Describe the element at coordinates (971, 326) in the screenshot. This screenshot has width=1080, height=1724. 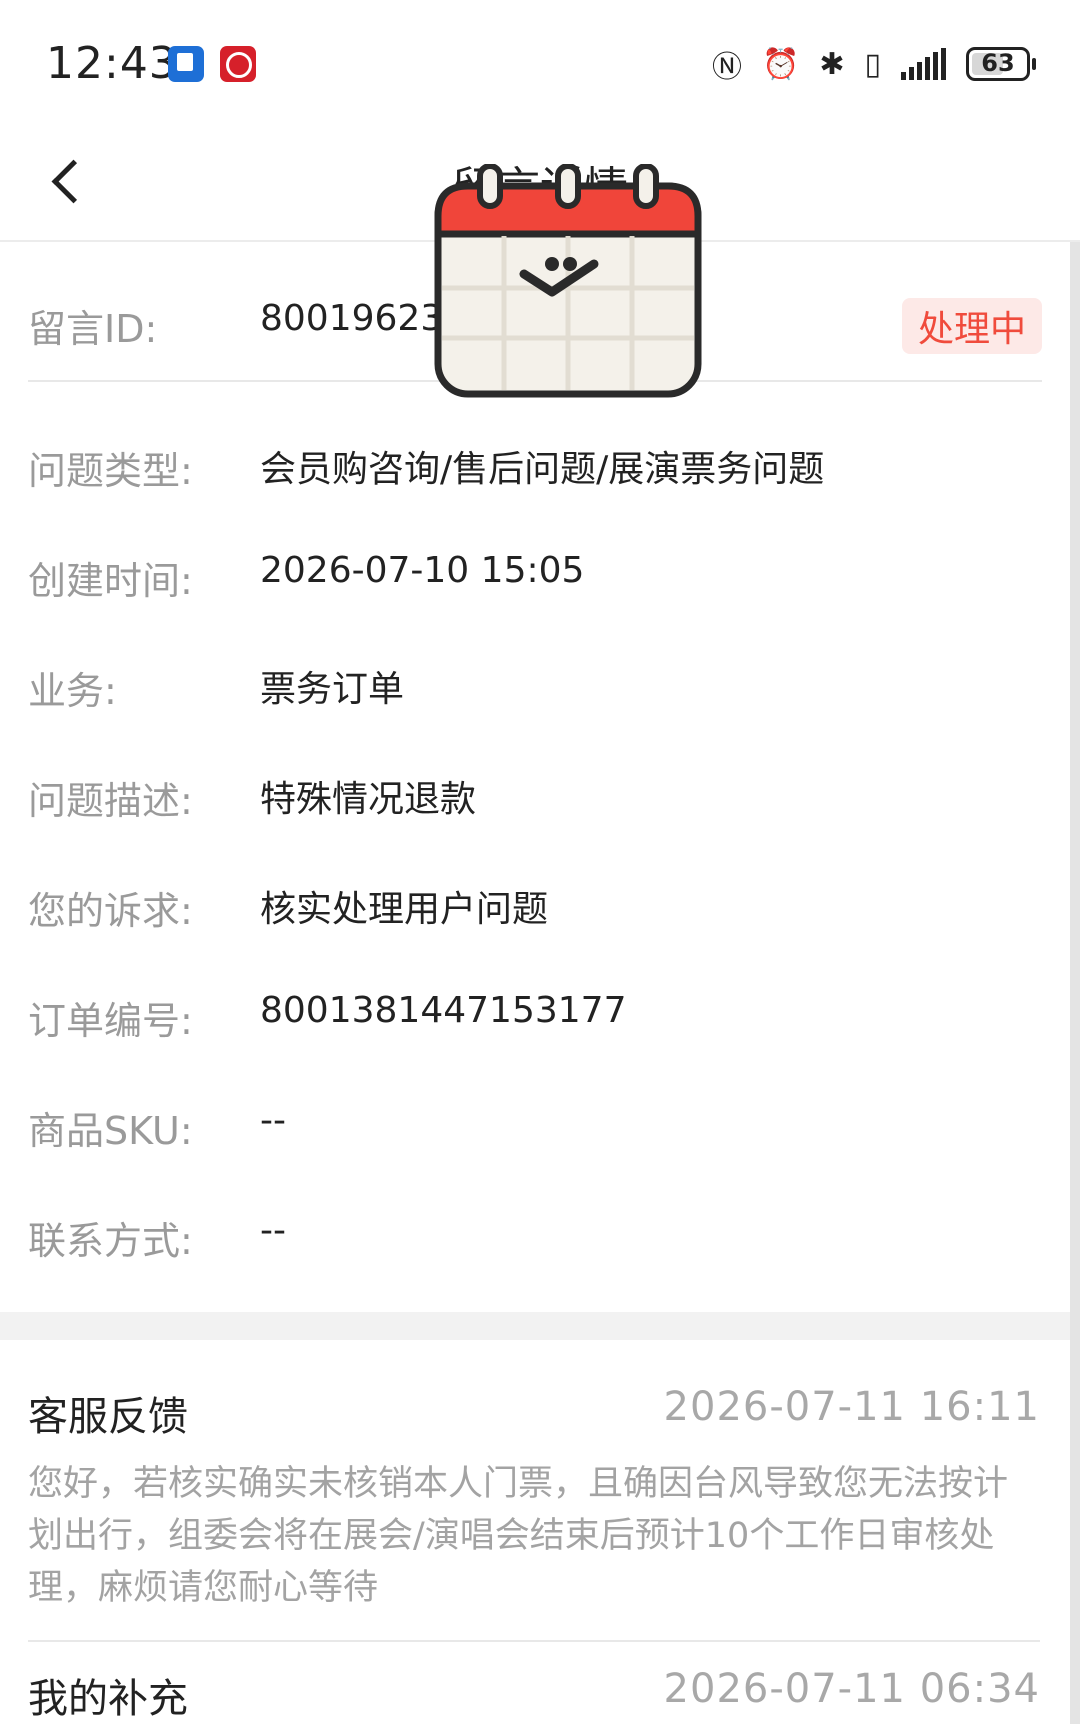
I see `status-badge: 处理中` at that location.